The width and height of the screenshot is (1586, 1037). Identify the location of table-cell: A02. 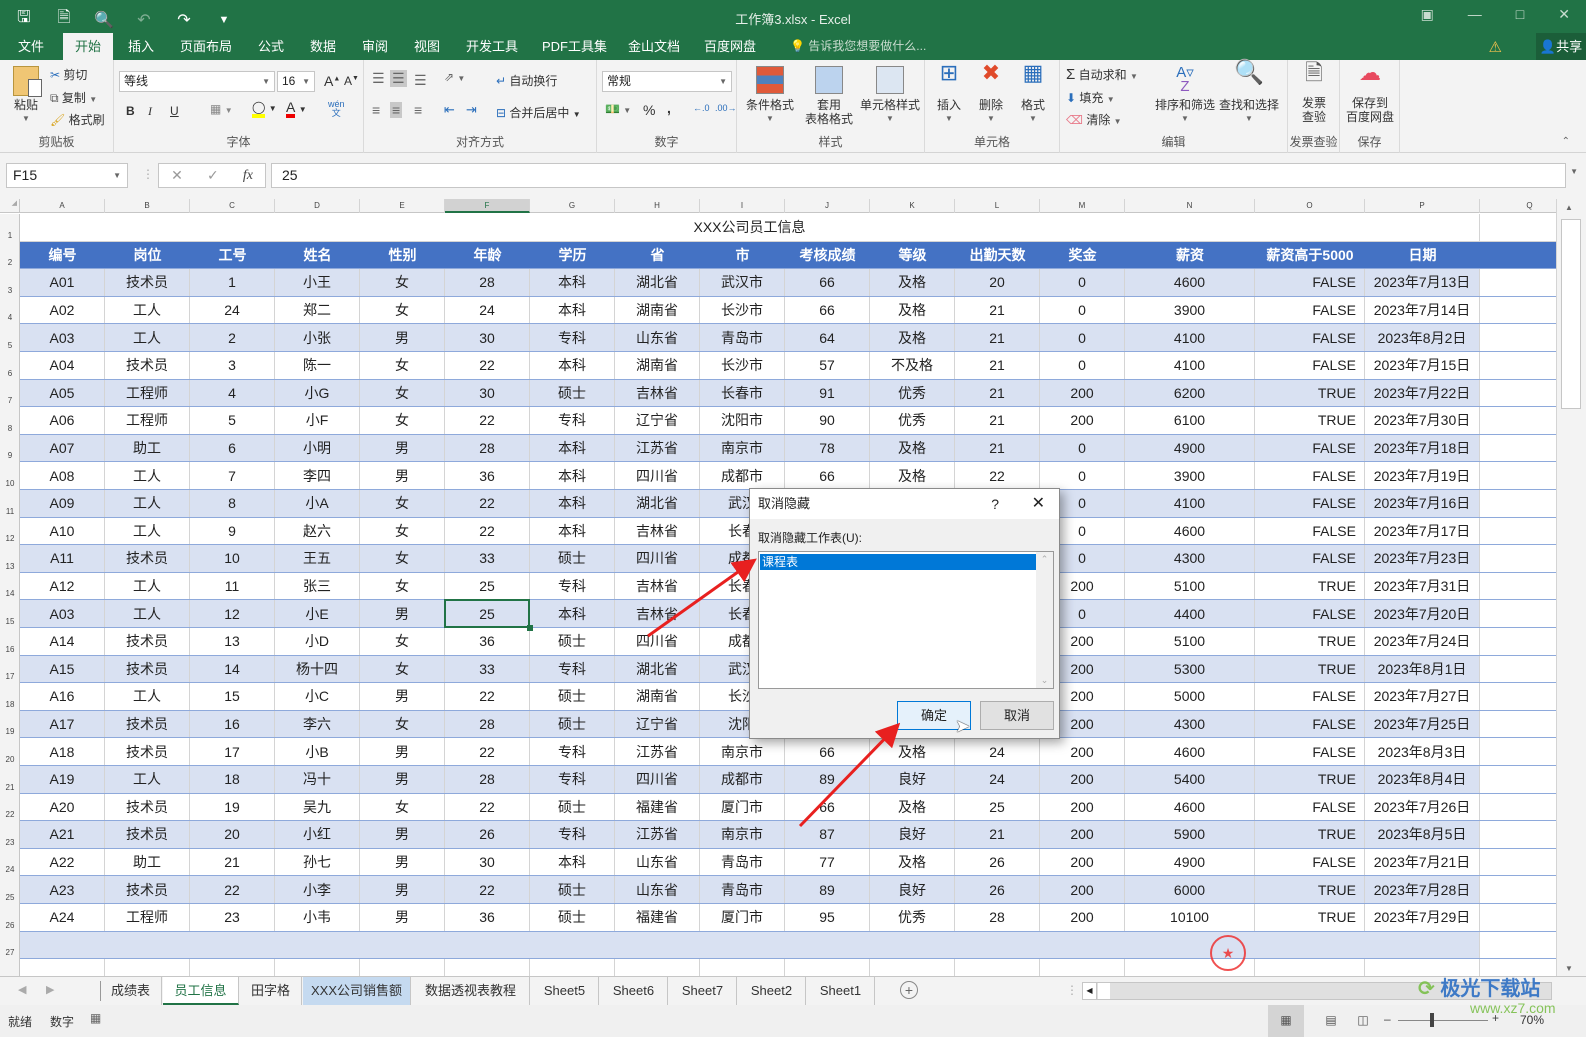
(62, 310).